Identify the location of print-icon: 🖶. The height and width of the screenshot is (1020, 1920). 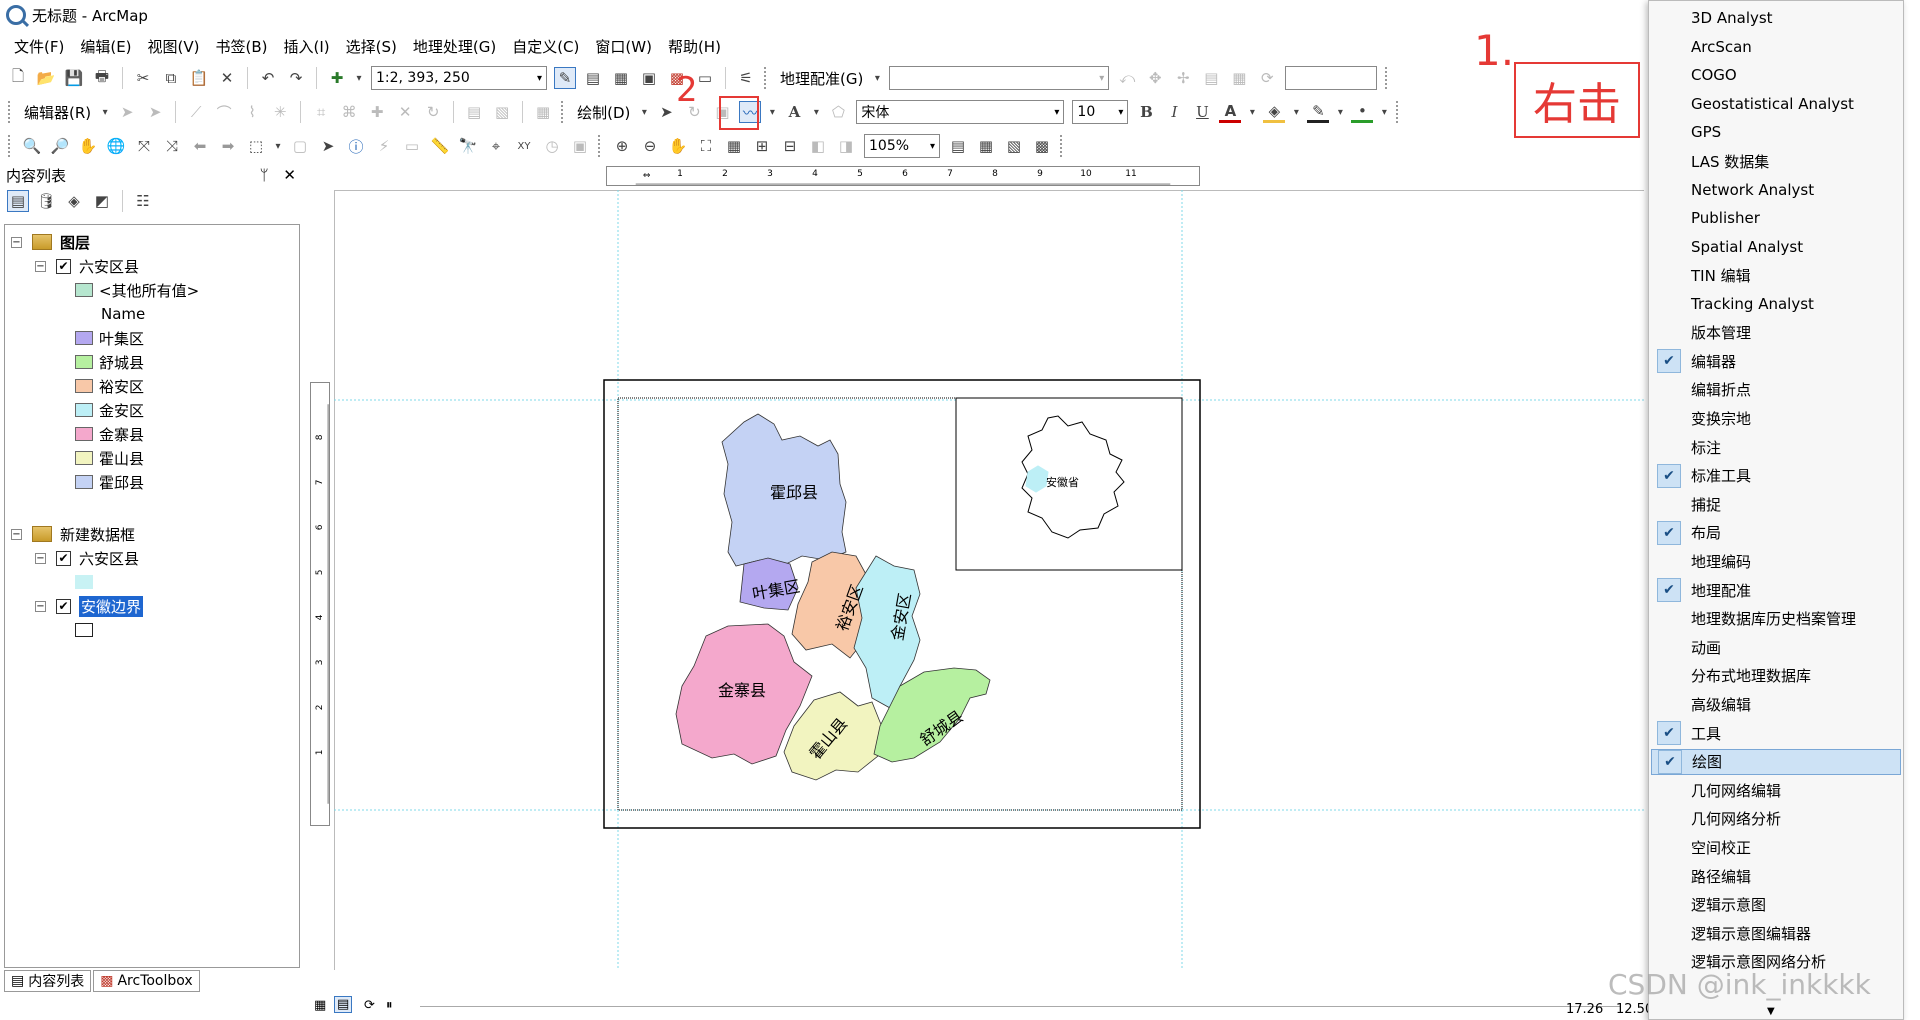
(102, 78).